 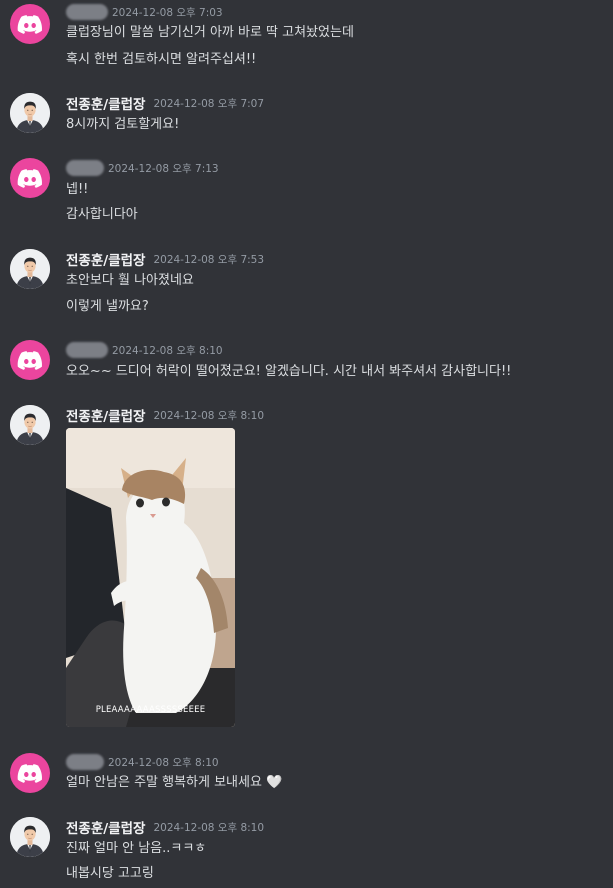 I want to click on cat-gif-image, so click(x=150, y=577).